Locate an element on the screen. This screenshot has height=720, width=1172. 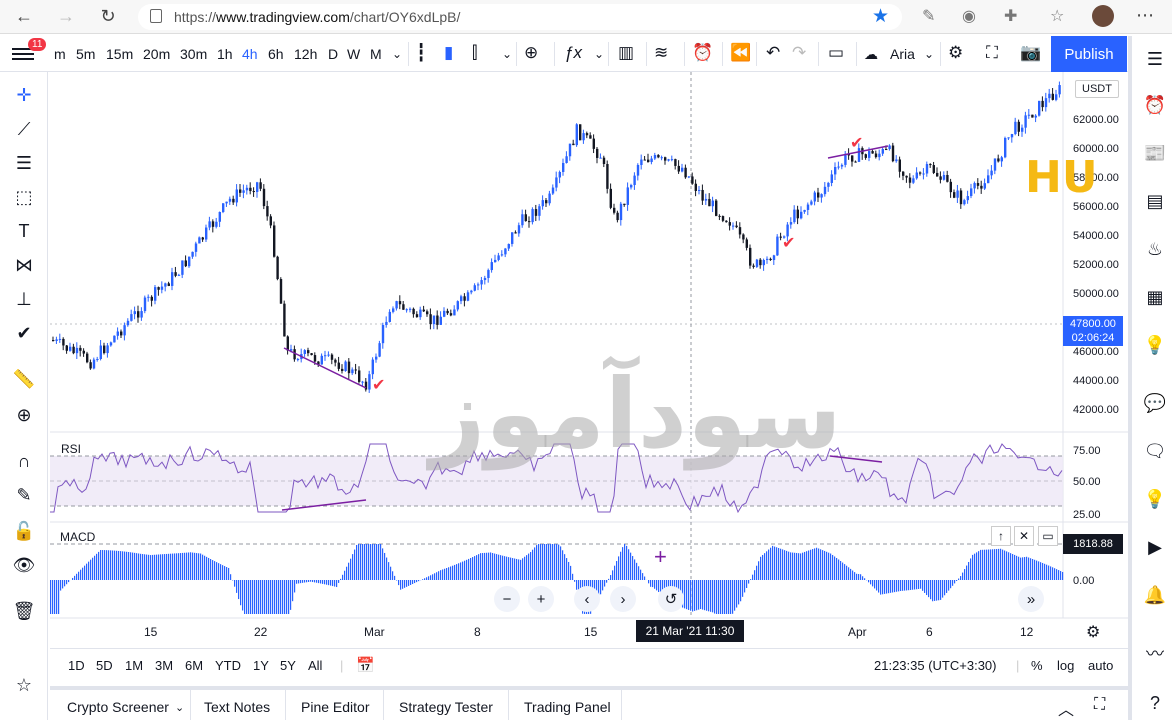
draw-lock-icon: ✎ is located at coordinates (24, 495).